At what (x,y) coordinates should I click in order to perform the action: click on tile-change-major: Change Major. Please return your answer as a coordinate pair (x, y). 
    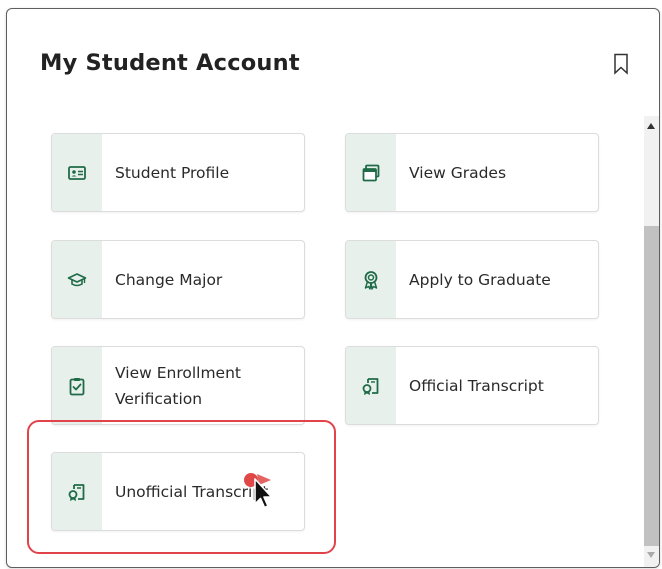
    Looking at the image, I should click on (178, 279).